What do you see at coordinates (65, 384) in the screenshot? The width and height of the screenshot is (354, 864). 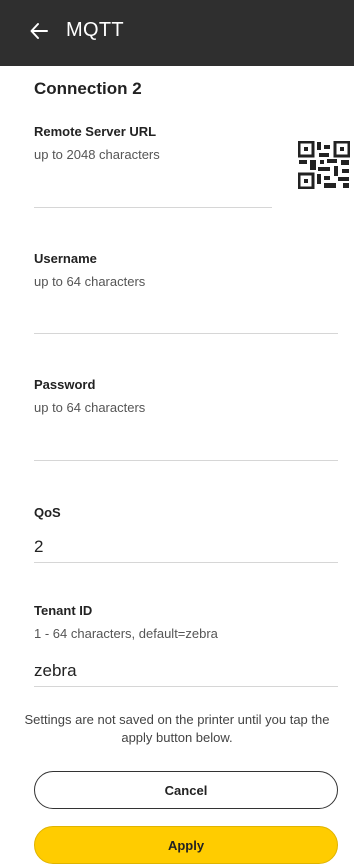 I see `password-label: Password` at bounding box center [65, 384].